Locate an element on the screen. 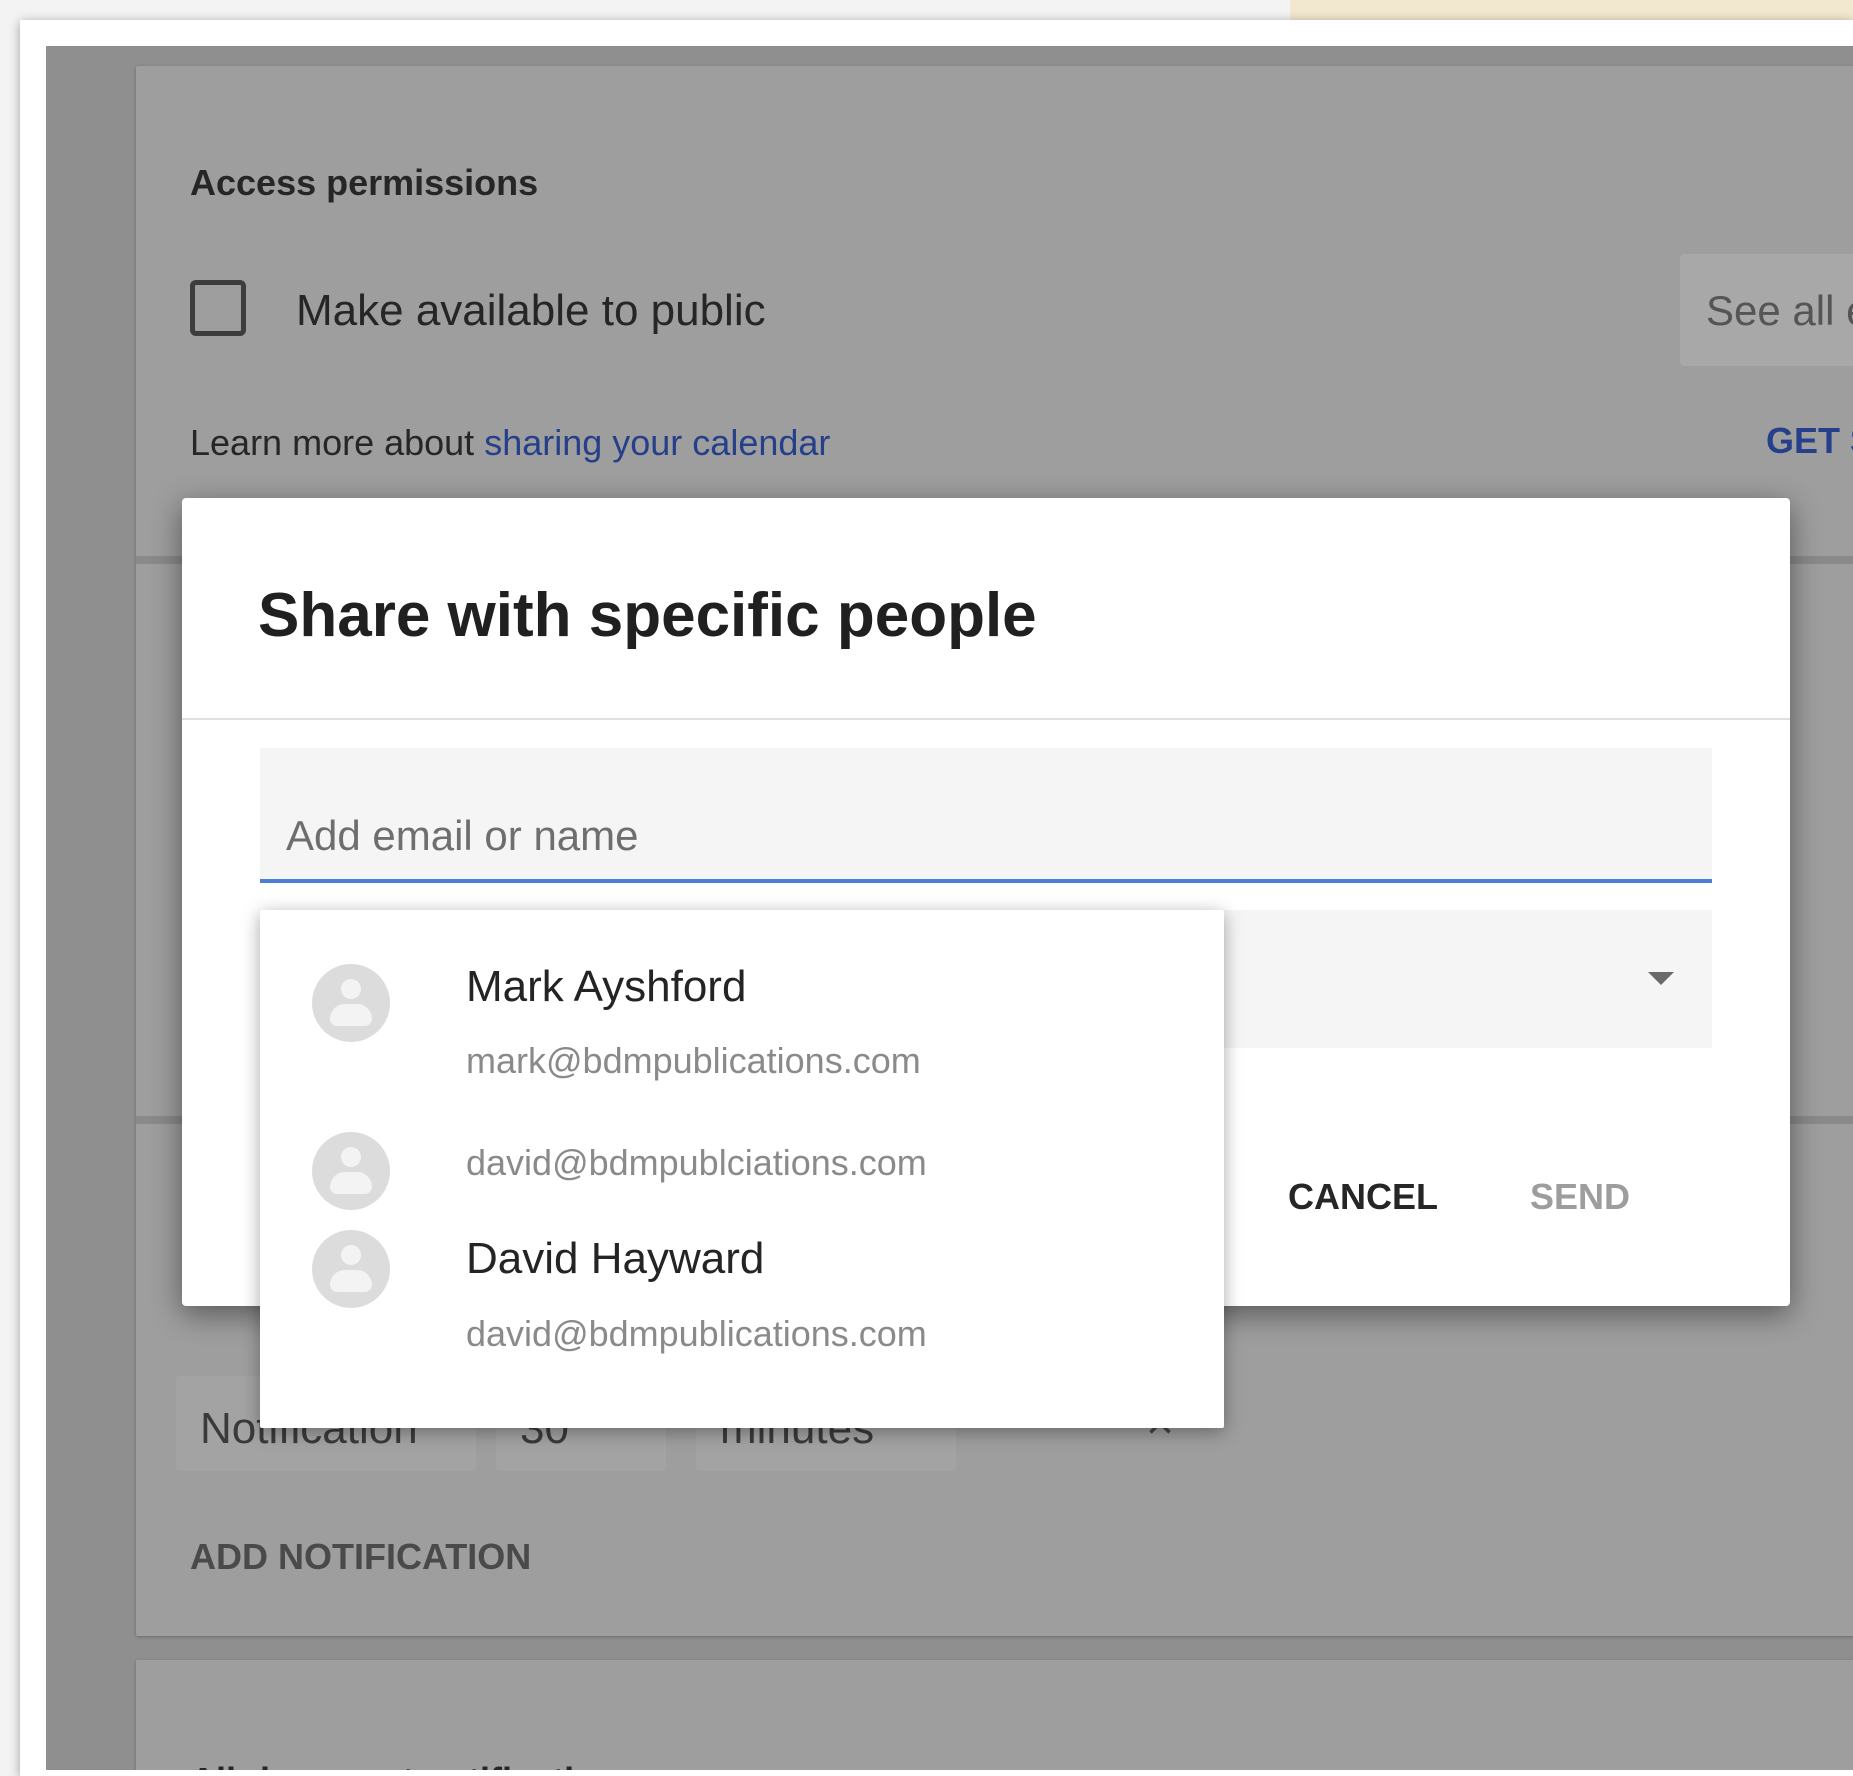 The image size is (1853, 1776). dialog-title: Share with specific people is located at coordinates (647, 615).